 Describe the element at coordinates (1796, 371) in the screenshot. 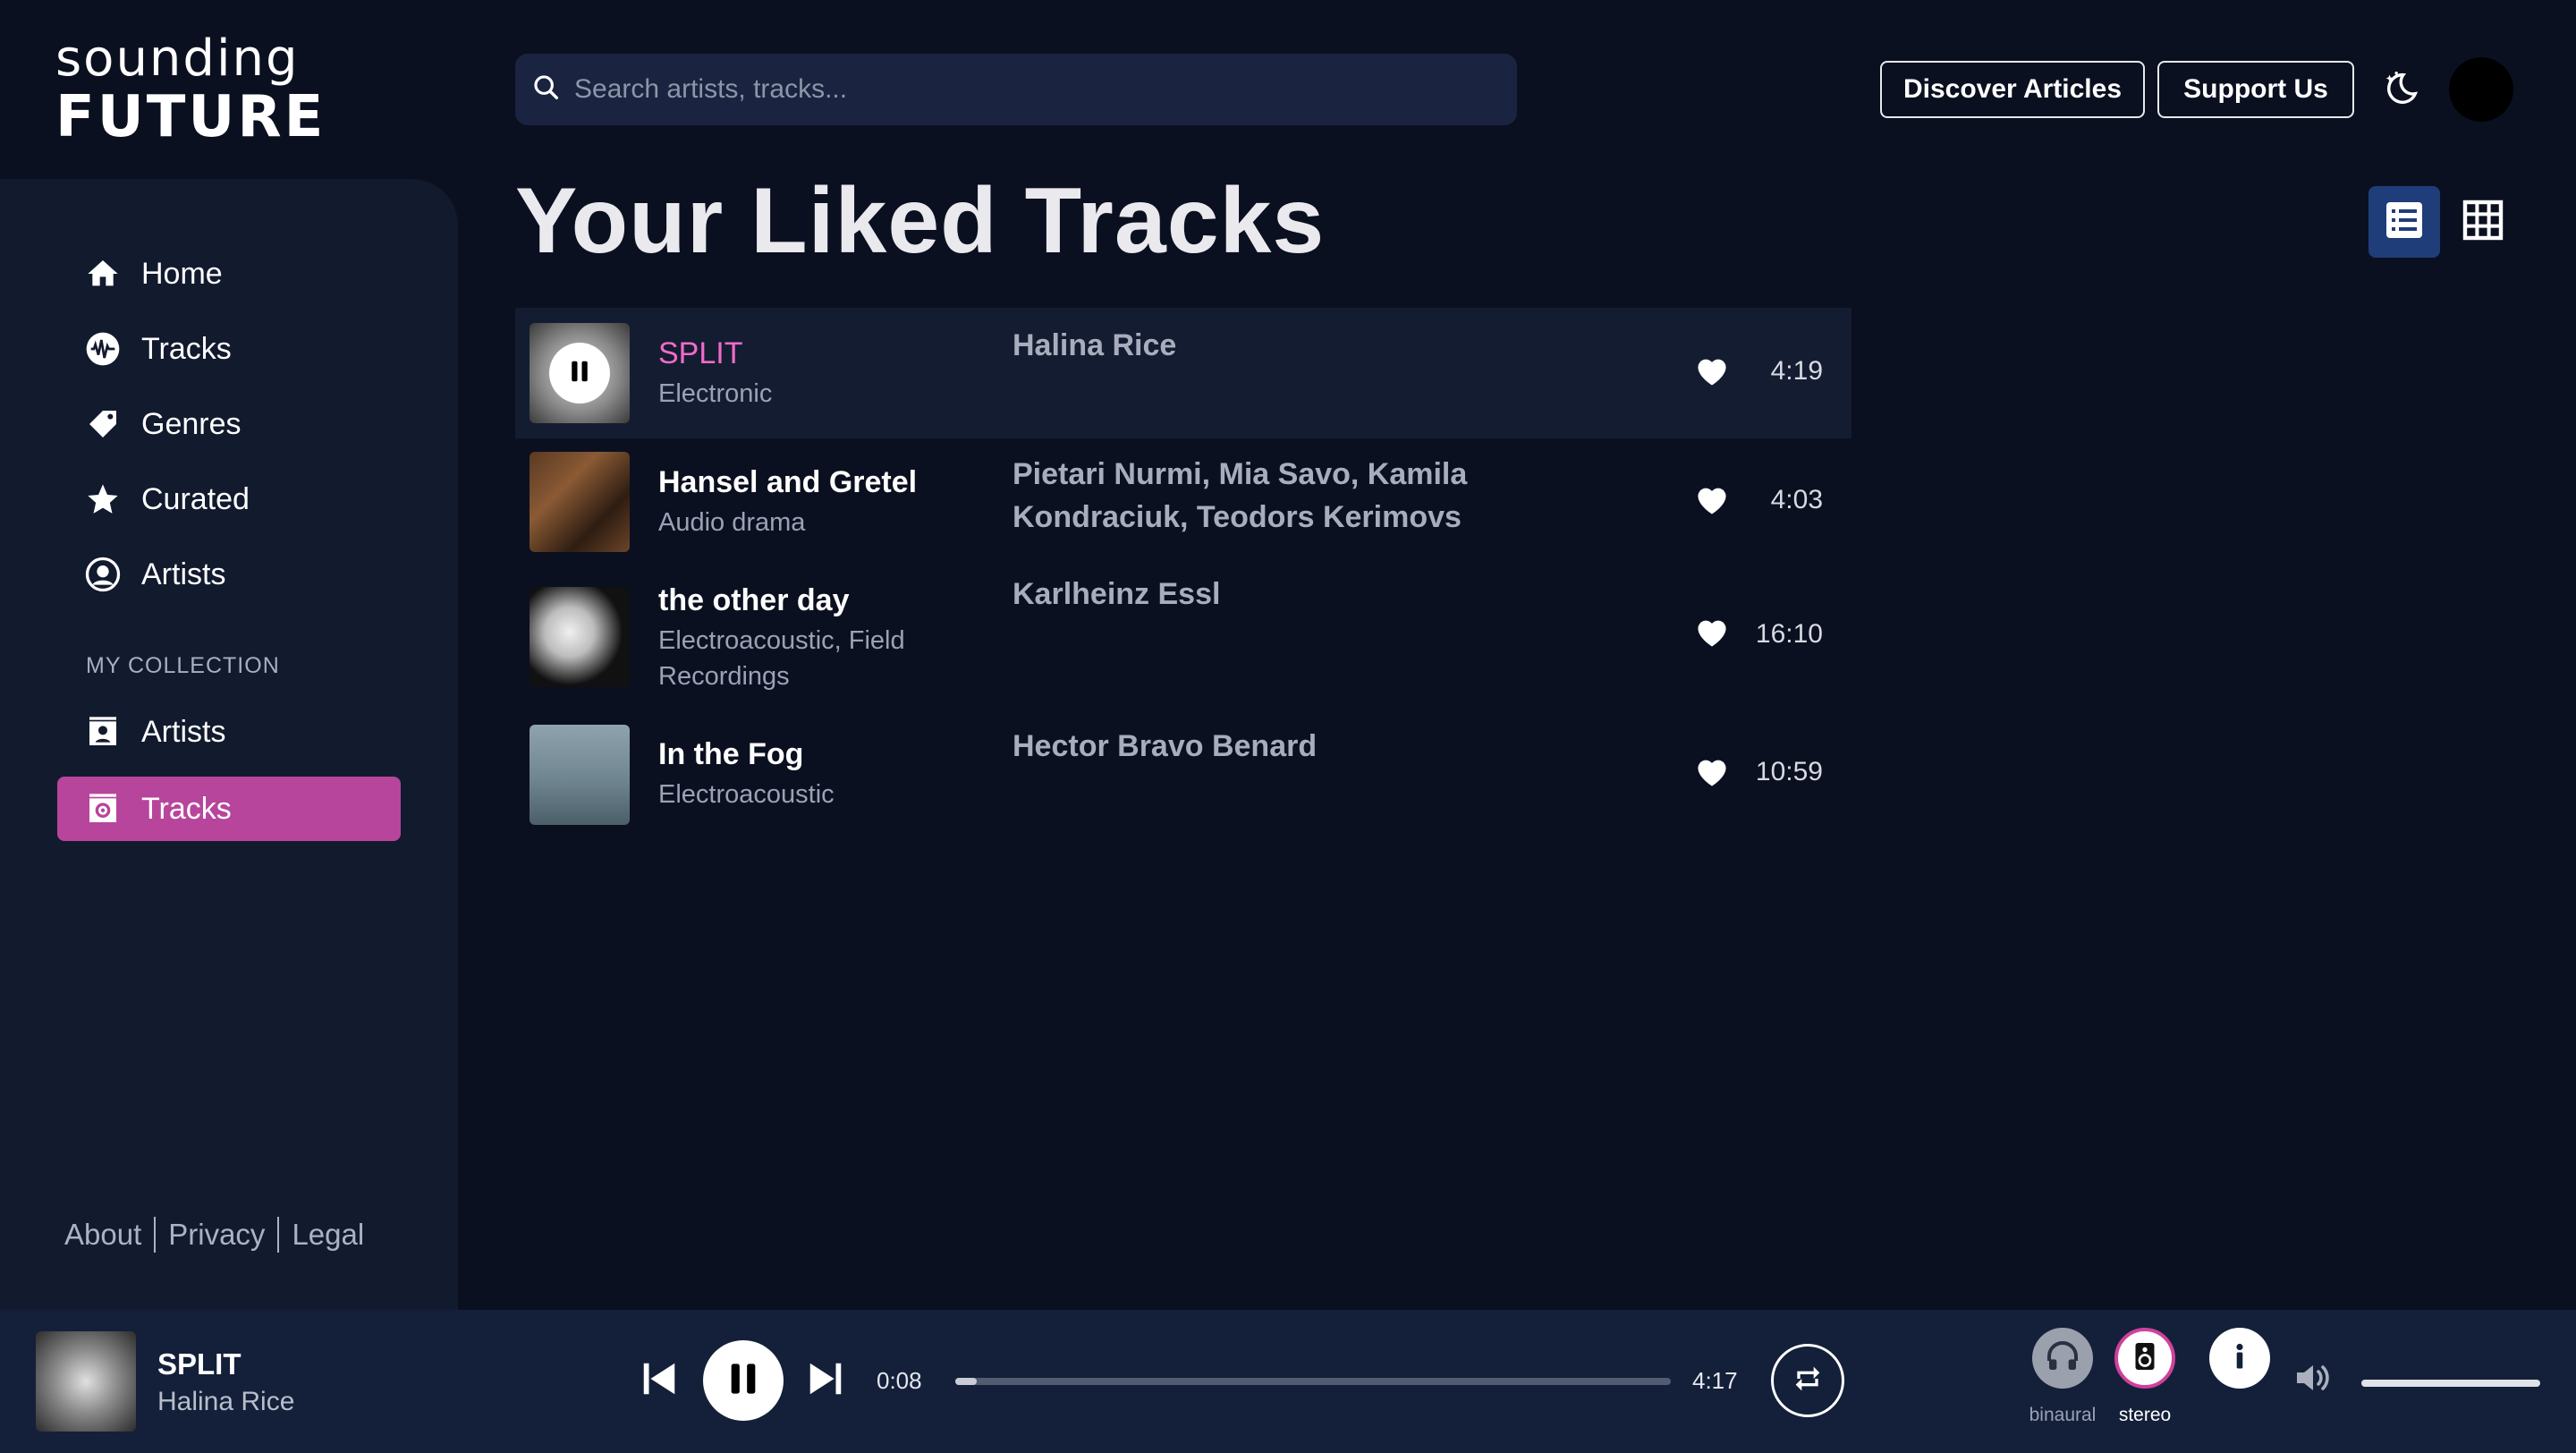

I see `track-duration: 4:19` at that location.